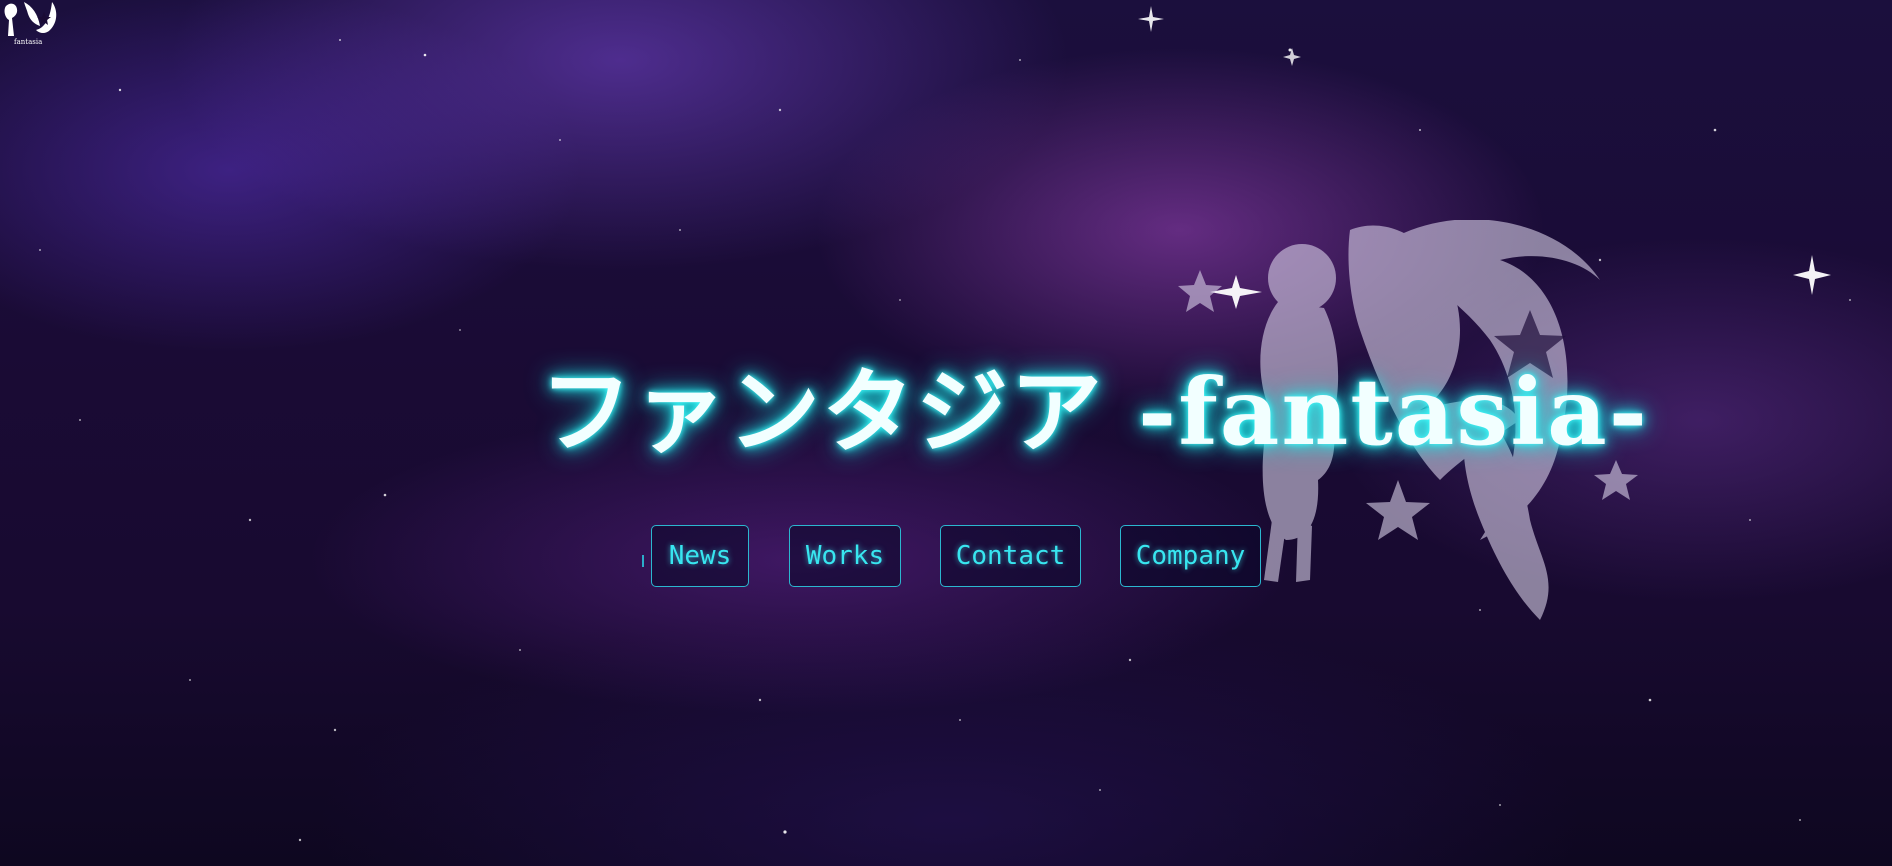 The width and height of the screenshot is (1892, 866). Describe the element at coordinates (1094, 412) in the screenshot. I see `hero-title: ファンタジア -fantasia-` at that location.